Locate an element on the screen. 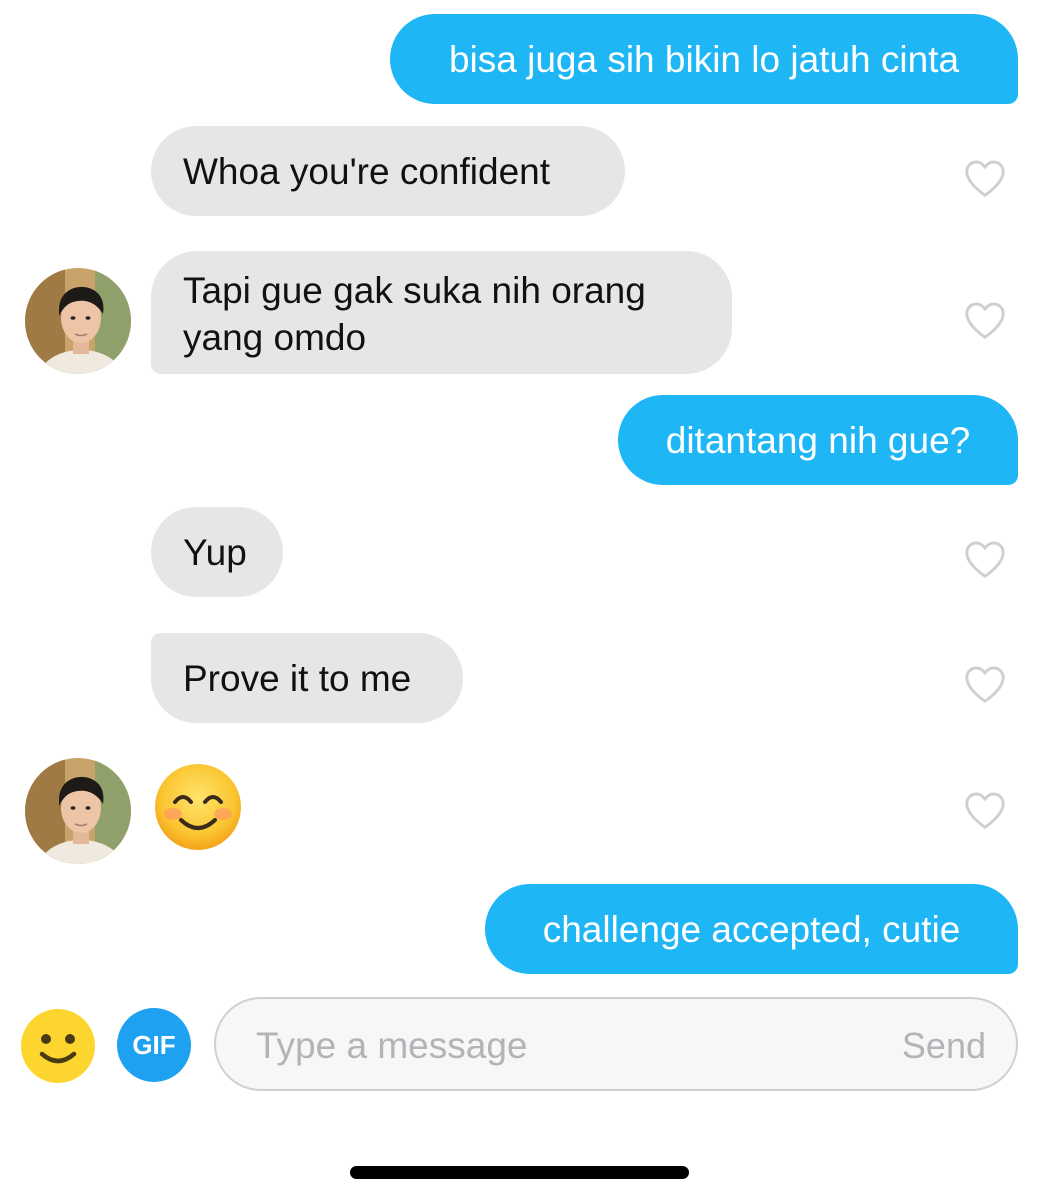 The height and width of the screenshot is (1200, 1039). message-input-container: Send is located at coordinates (616, 1044).